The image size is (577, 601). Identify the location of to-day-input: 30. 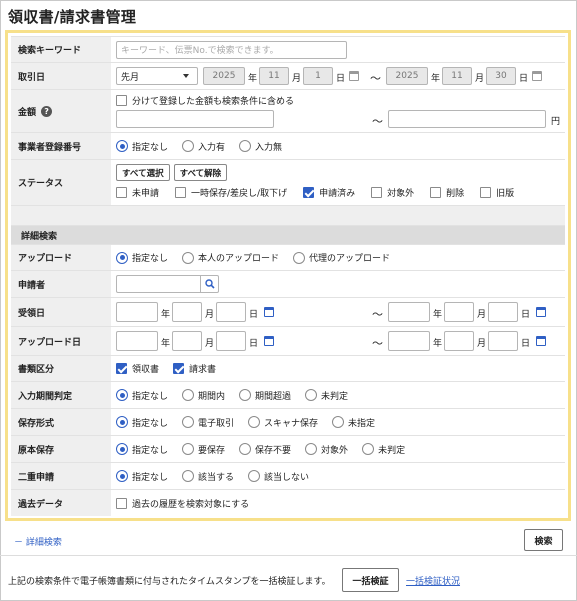
(501, 76).